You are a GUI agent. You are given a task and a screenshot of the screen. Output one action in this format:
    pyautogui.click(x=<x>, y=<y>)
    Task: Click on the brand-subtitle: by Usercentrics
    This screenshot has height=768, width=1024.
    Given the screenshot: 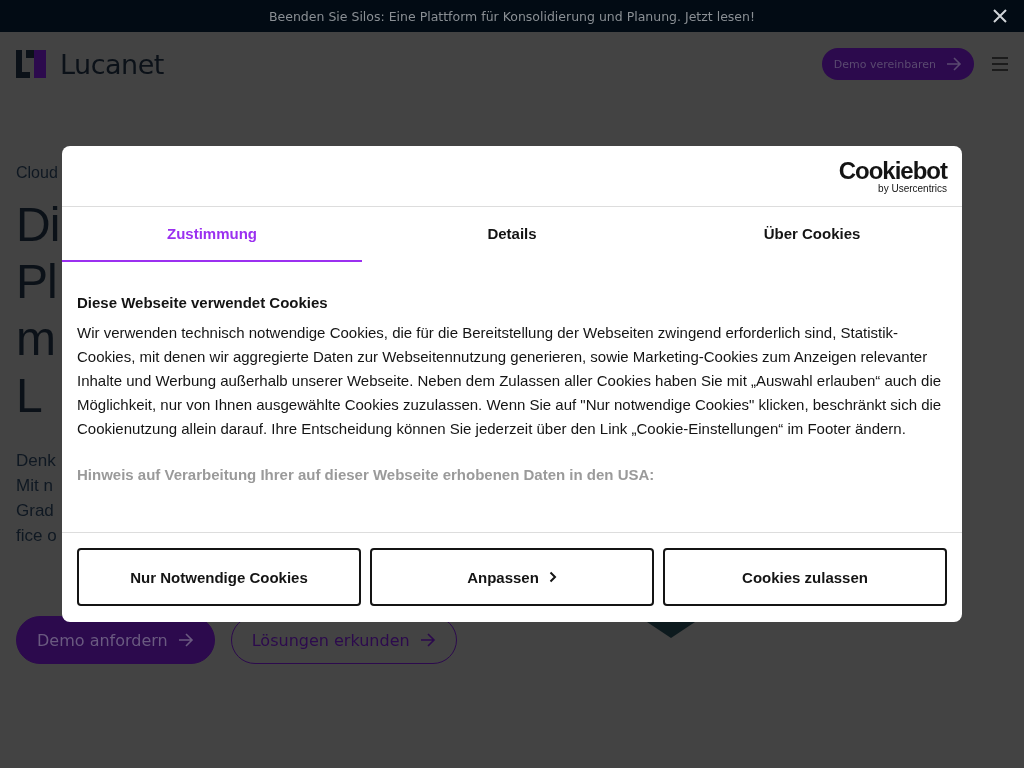 What is the action you would take?
    pyautogui.click(x=912, y=188)
    